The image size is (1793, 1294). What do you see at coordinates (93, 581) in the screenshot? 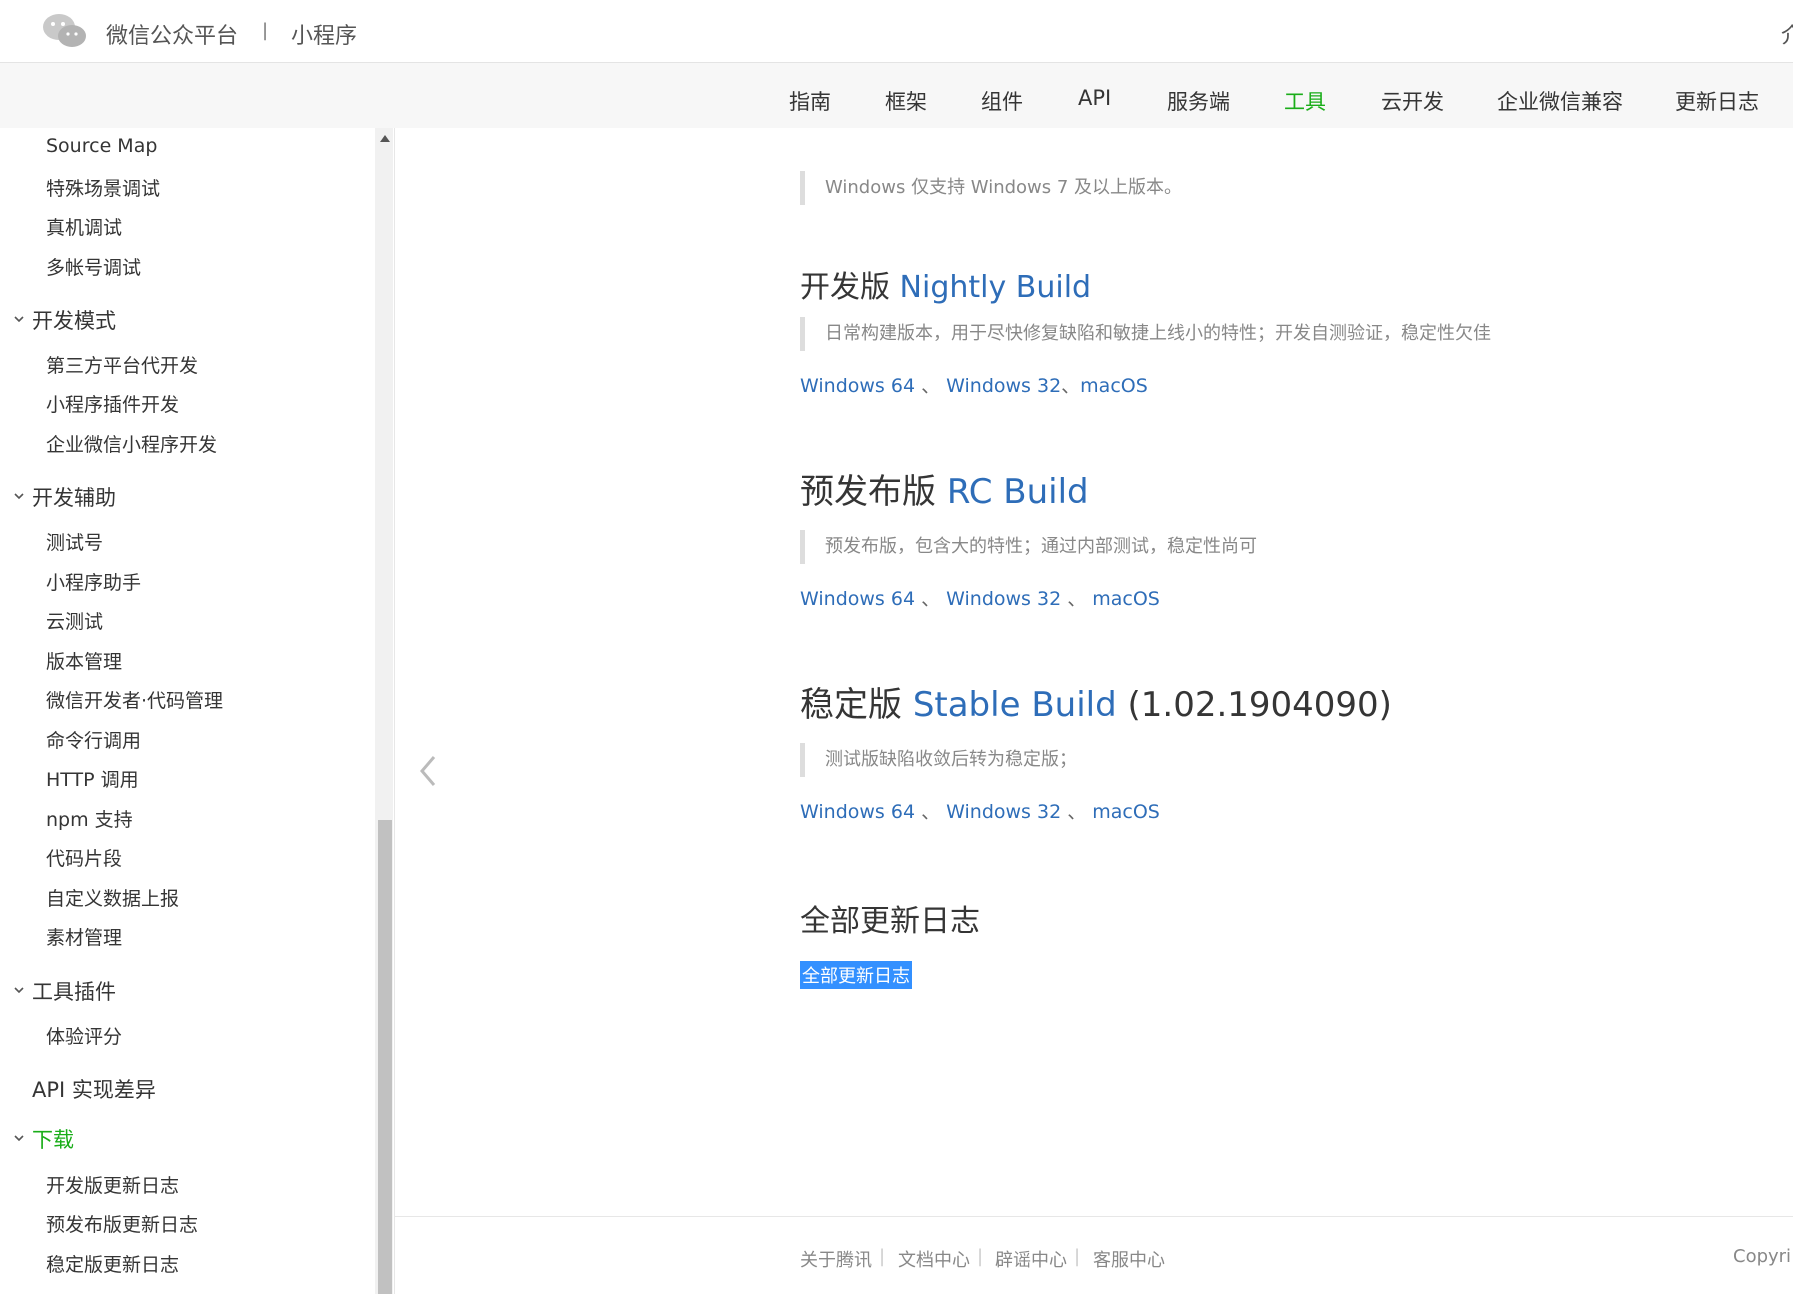
I see `sidebar-item-miniapp-assistant: 小程序助手` at bounding box center [93, 581].